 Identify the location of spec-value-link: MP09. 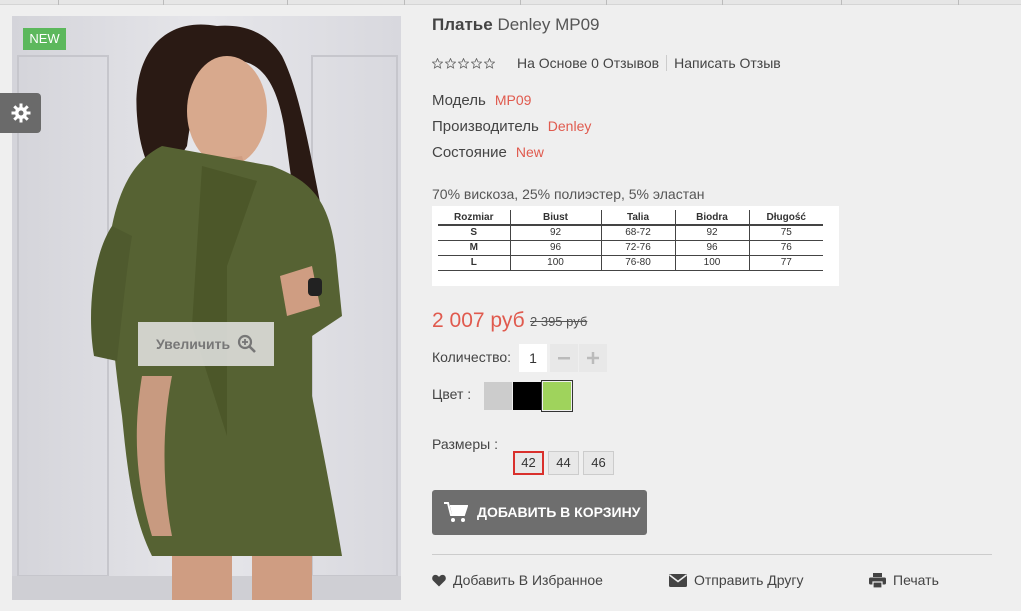
(513, 100).